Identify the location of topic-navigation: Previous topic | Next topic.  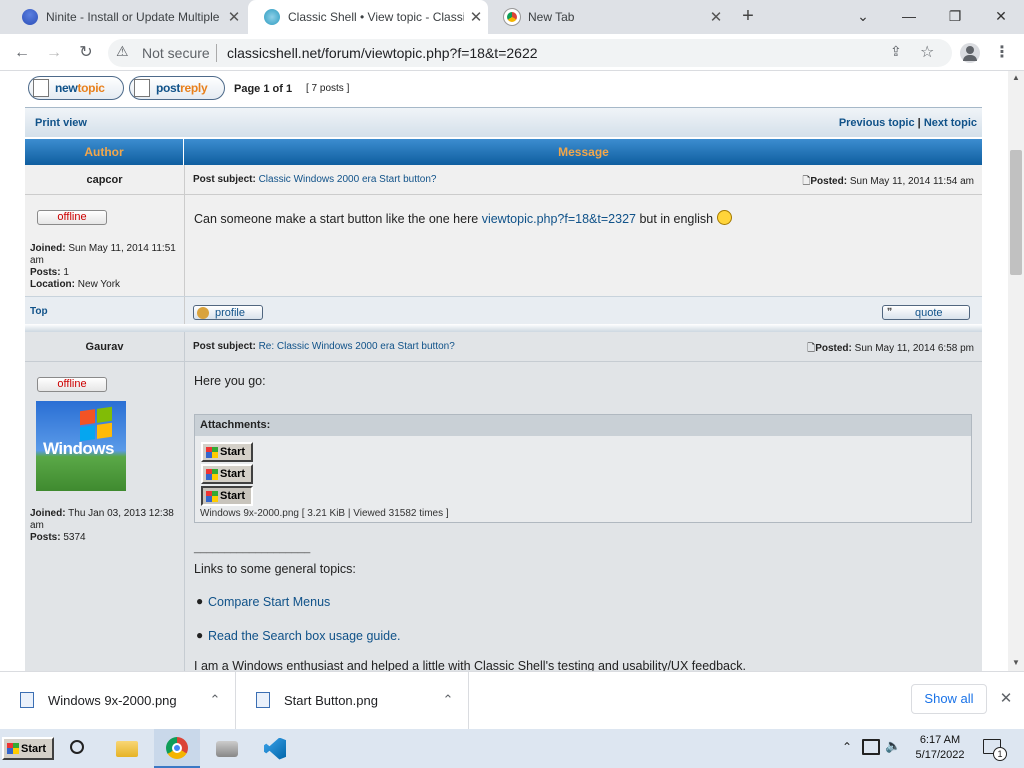
(908, 123).